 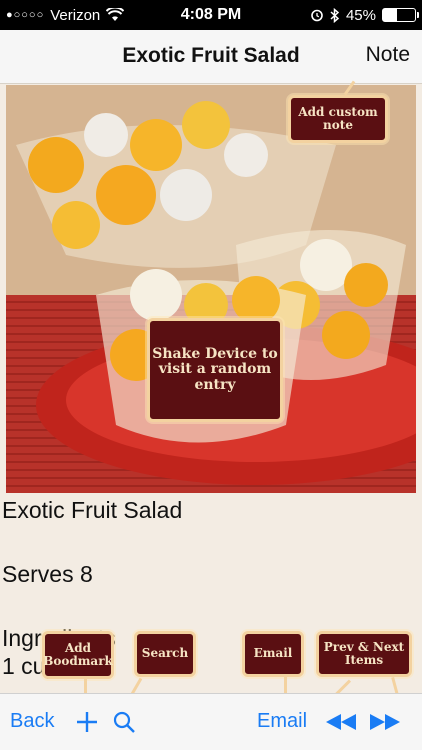 I want to click on status-time: 4:08 PM, so click(x=211, y=14).